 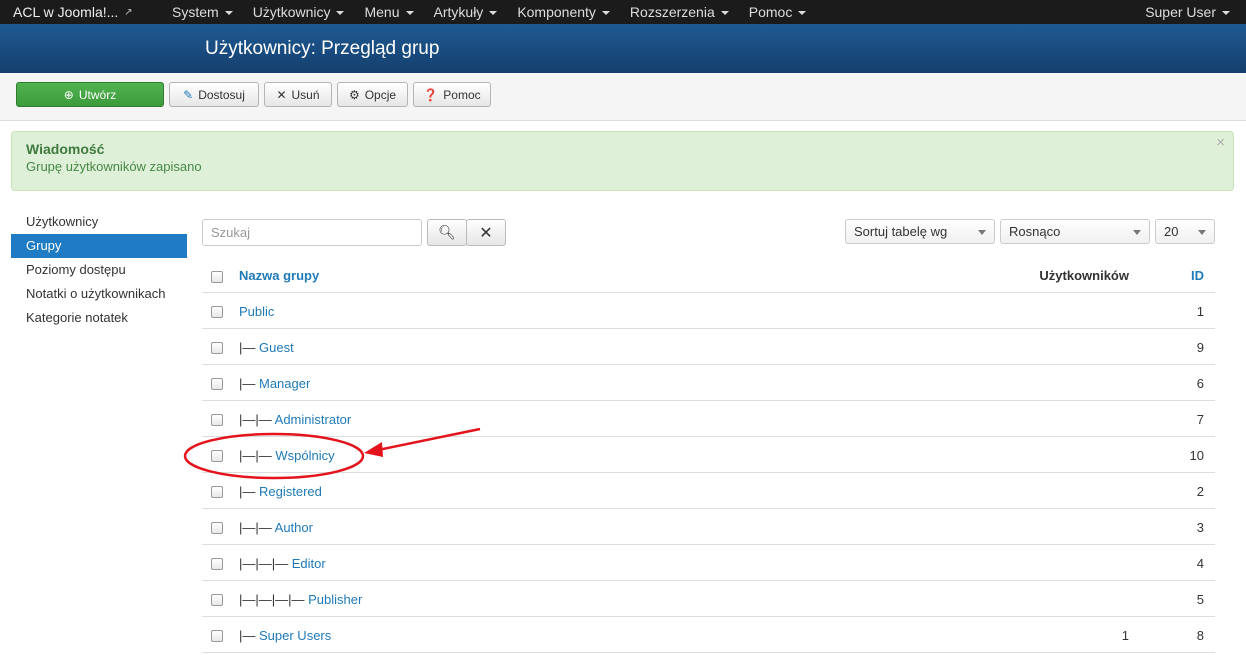 I want to click on help-label: Pomoc, so click(x=462, y=94).